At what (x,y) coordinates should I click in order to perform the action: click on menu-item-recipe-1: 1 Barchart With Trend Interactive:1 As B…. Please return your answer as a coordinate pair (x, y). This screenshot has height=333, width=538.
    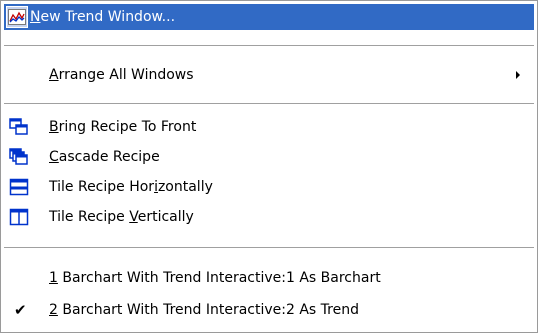
    Looking at the image, I should click on (269, 278).